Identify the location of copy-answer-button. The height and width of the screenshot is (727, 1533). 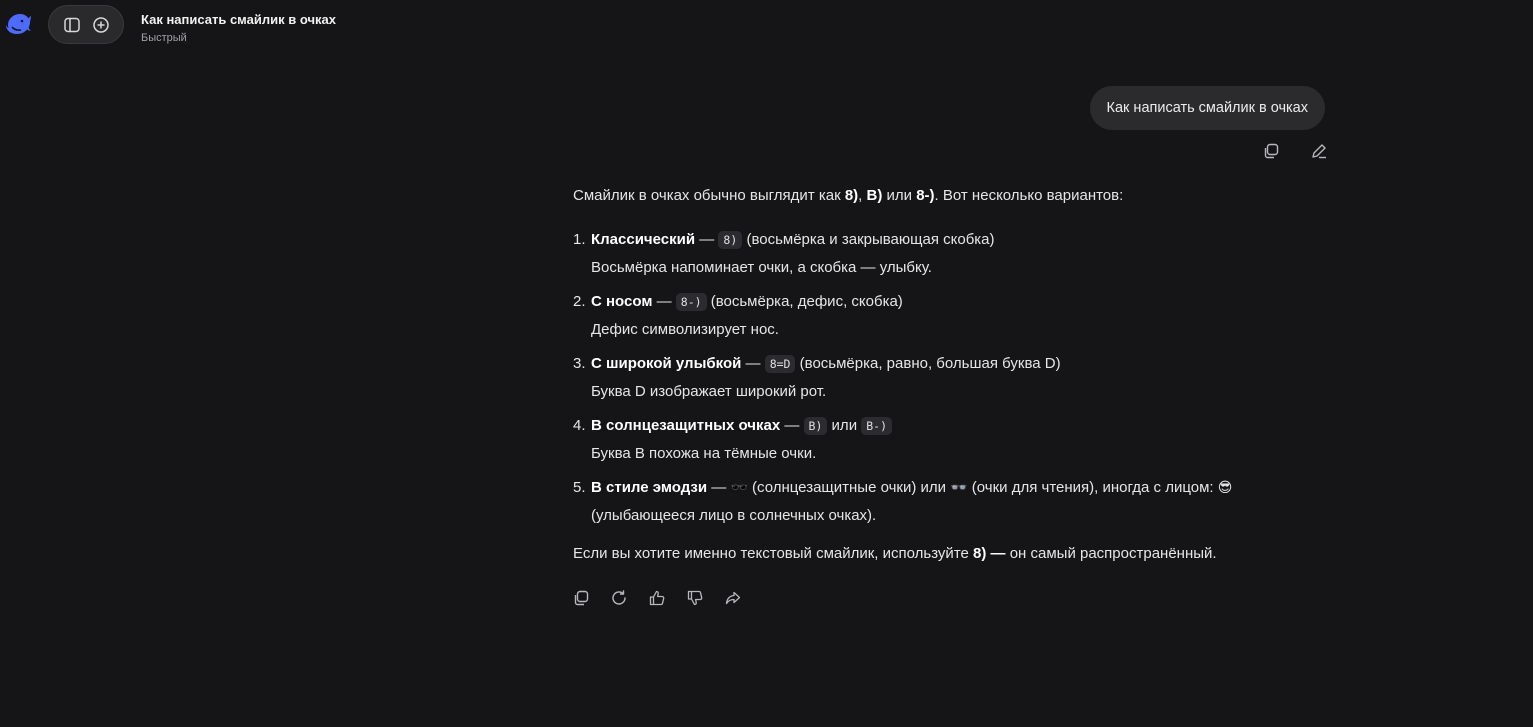
(581, 598).